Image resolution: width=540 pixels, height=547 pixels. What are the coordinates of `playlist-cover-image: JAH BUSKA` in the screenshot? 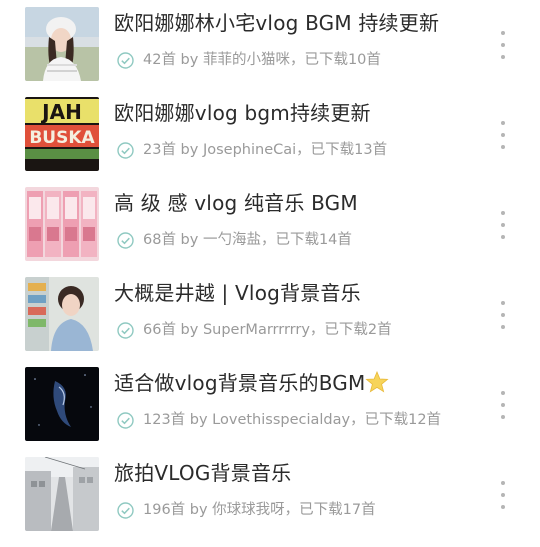 It's located at (62, 134).